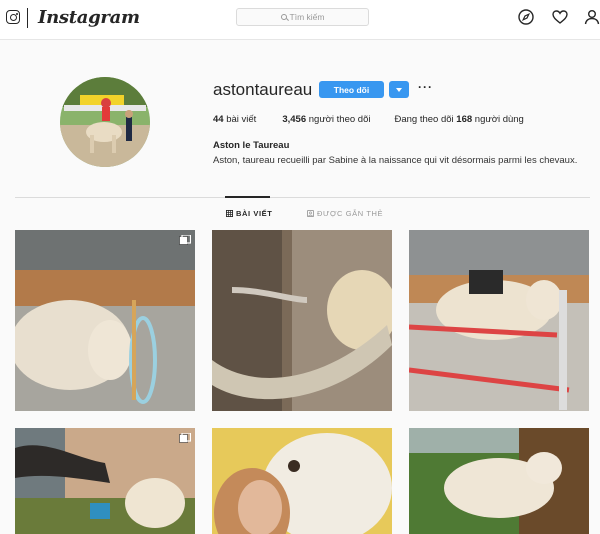 The height and width of the screenshot is (534, 600). Describe the element at coordinates (218, 119) in the screenshot. I see `posts-count: 44` at that location.